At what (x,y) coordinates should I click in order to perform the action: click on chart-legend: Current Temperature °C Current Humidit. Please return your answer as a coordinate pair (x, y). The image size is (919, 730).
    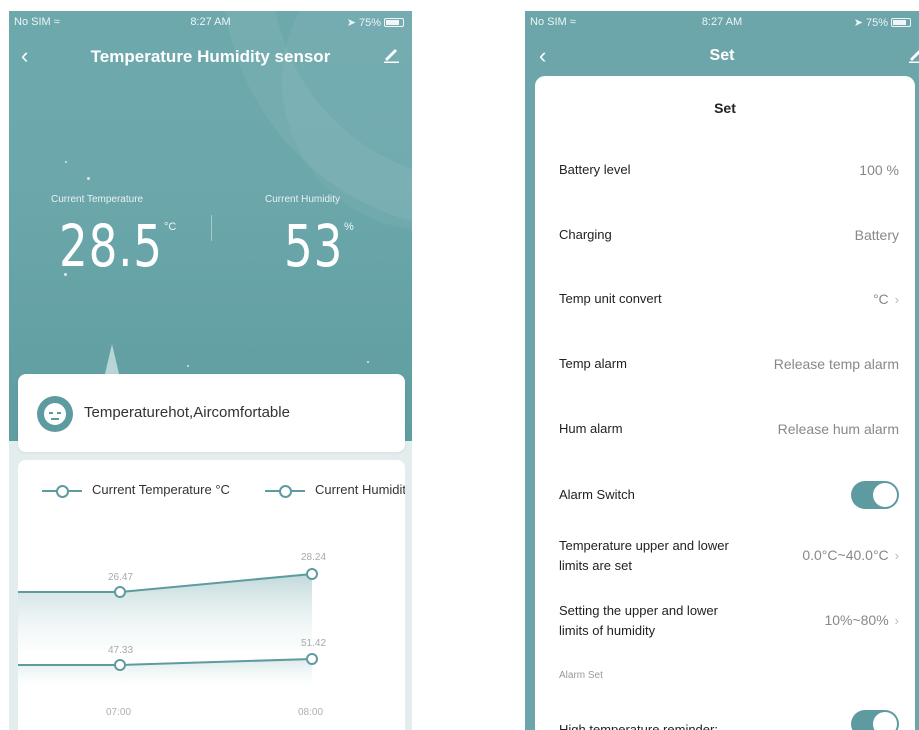
    Looking at the image, I should click on (223, 492).